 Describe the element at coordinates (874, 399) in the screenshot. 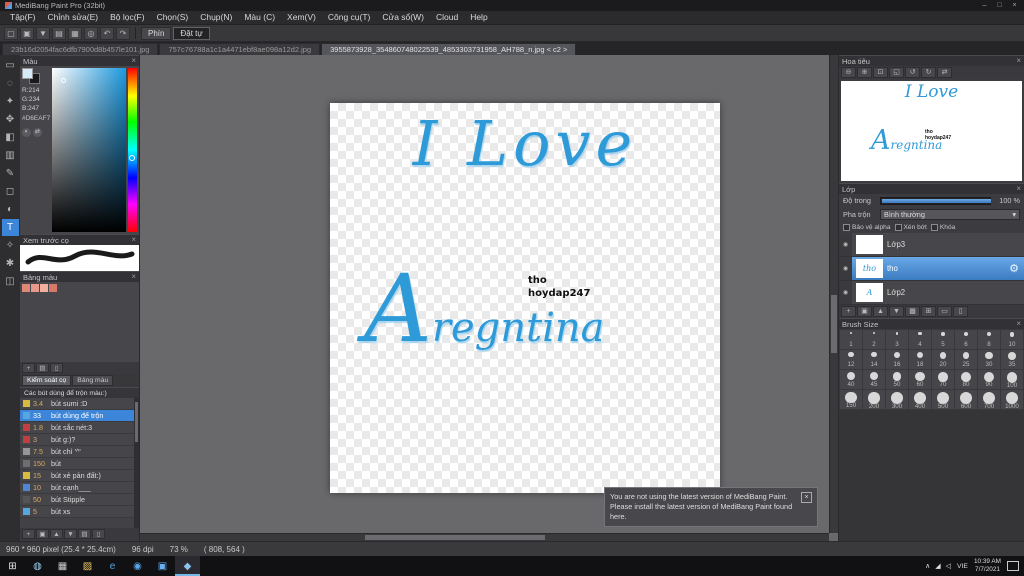

I see `brush-size-cell: 200` at that location.